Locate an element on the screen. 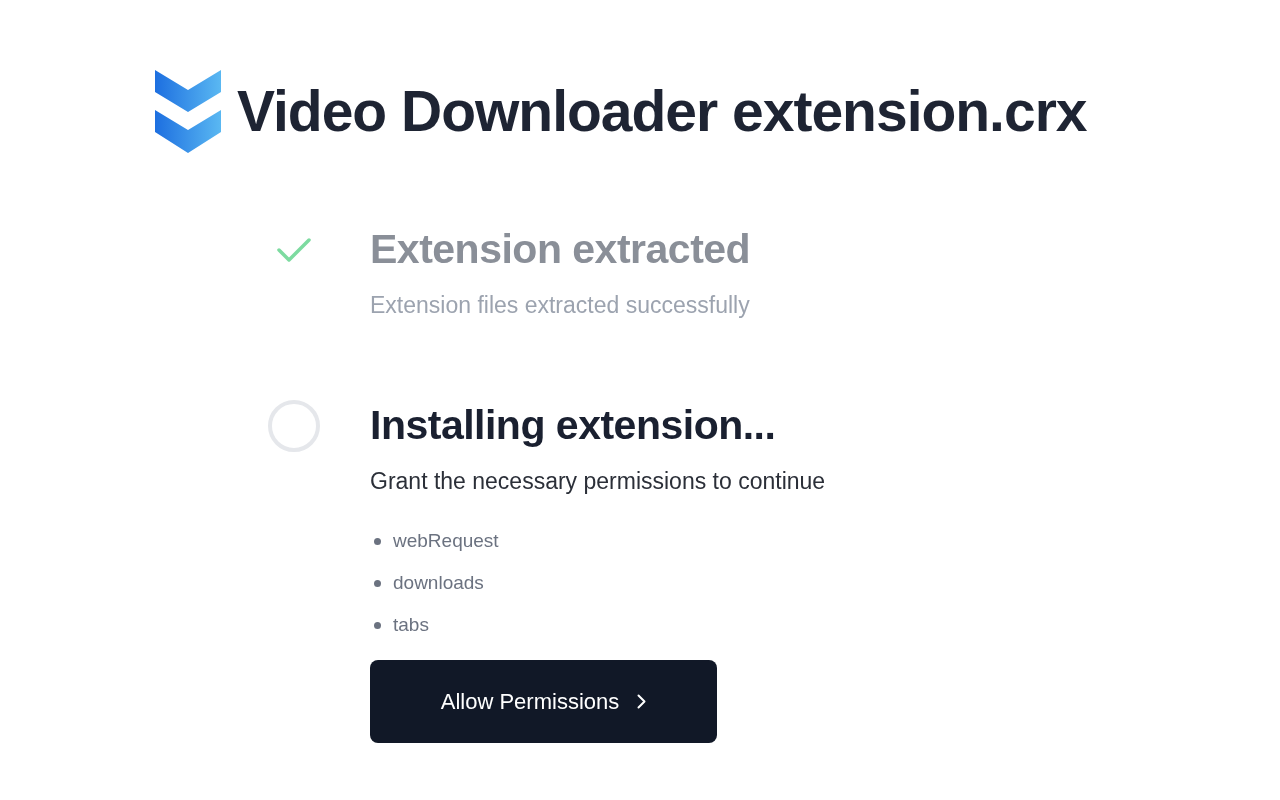  permission-item: tabs is located at coordinates (411, 625).